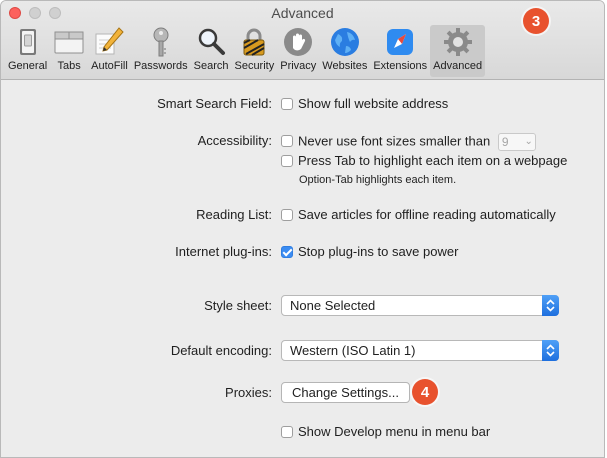 The width and height of the screenshot is (607, 458). What do you see at coordinates (400, 66) in the screenshot?
I see `tab-extensions-label: Extensions` at bounding box center [400, 66].